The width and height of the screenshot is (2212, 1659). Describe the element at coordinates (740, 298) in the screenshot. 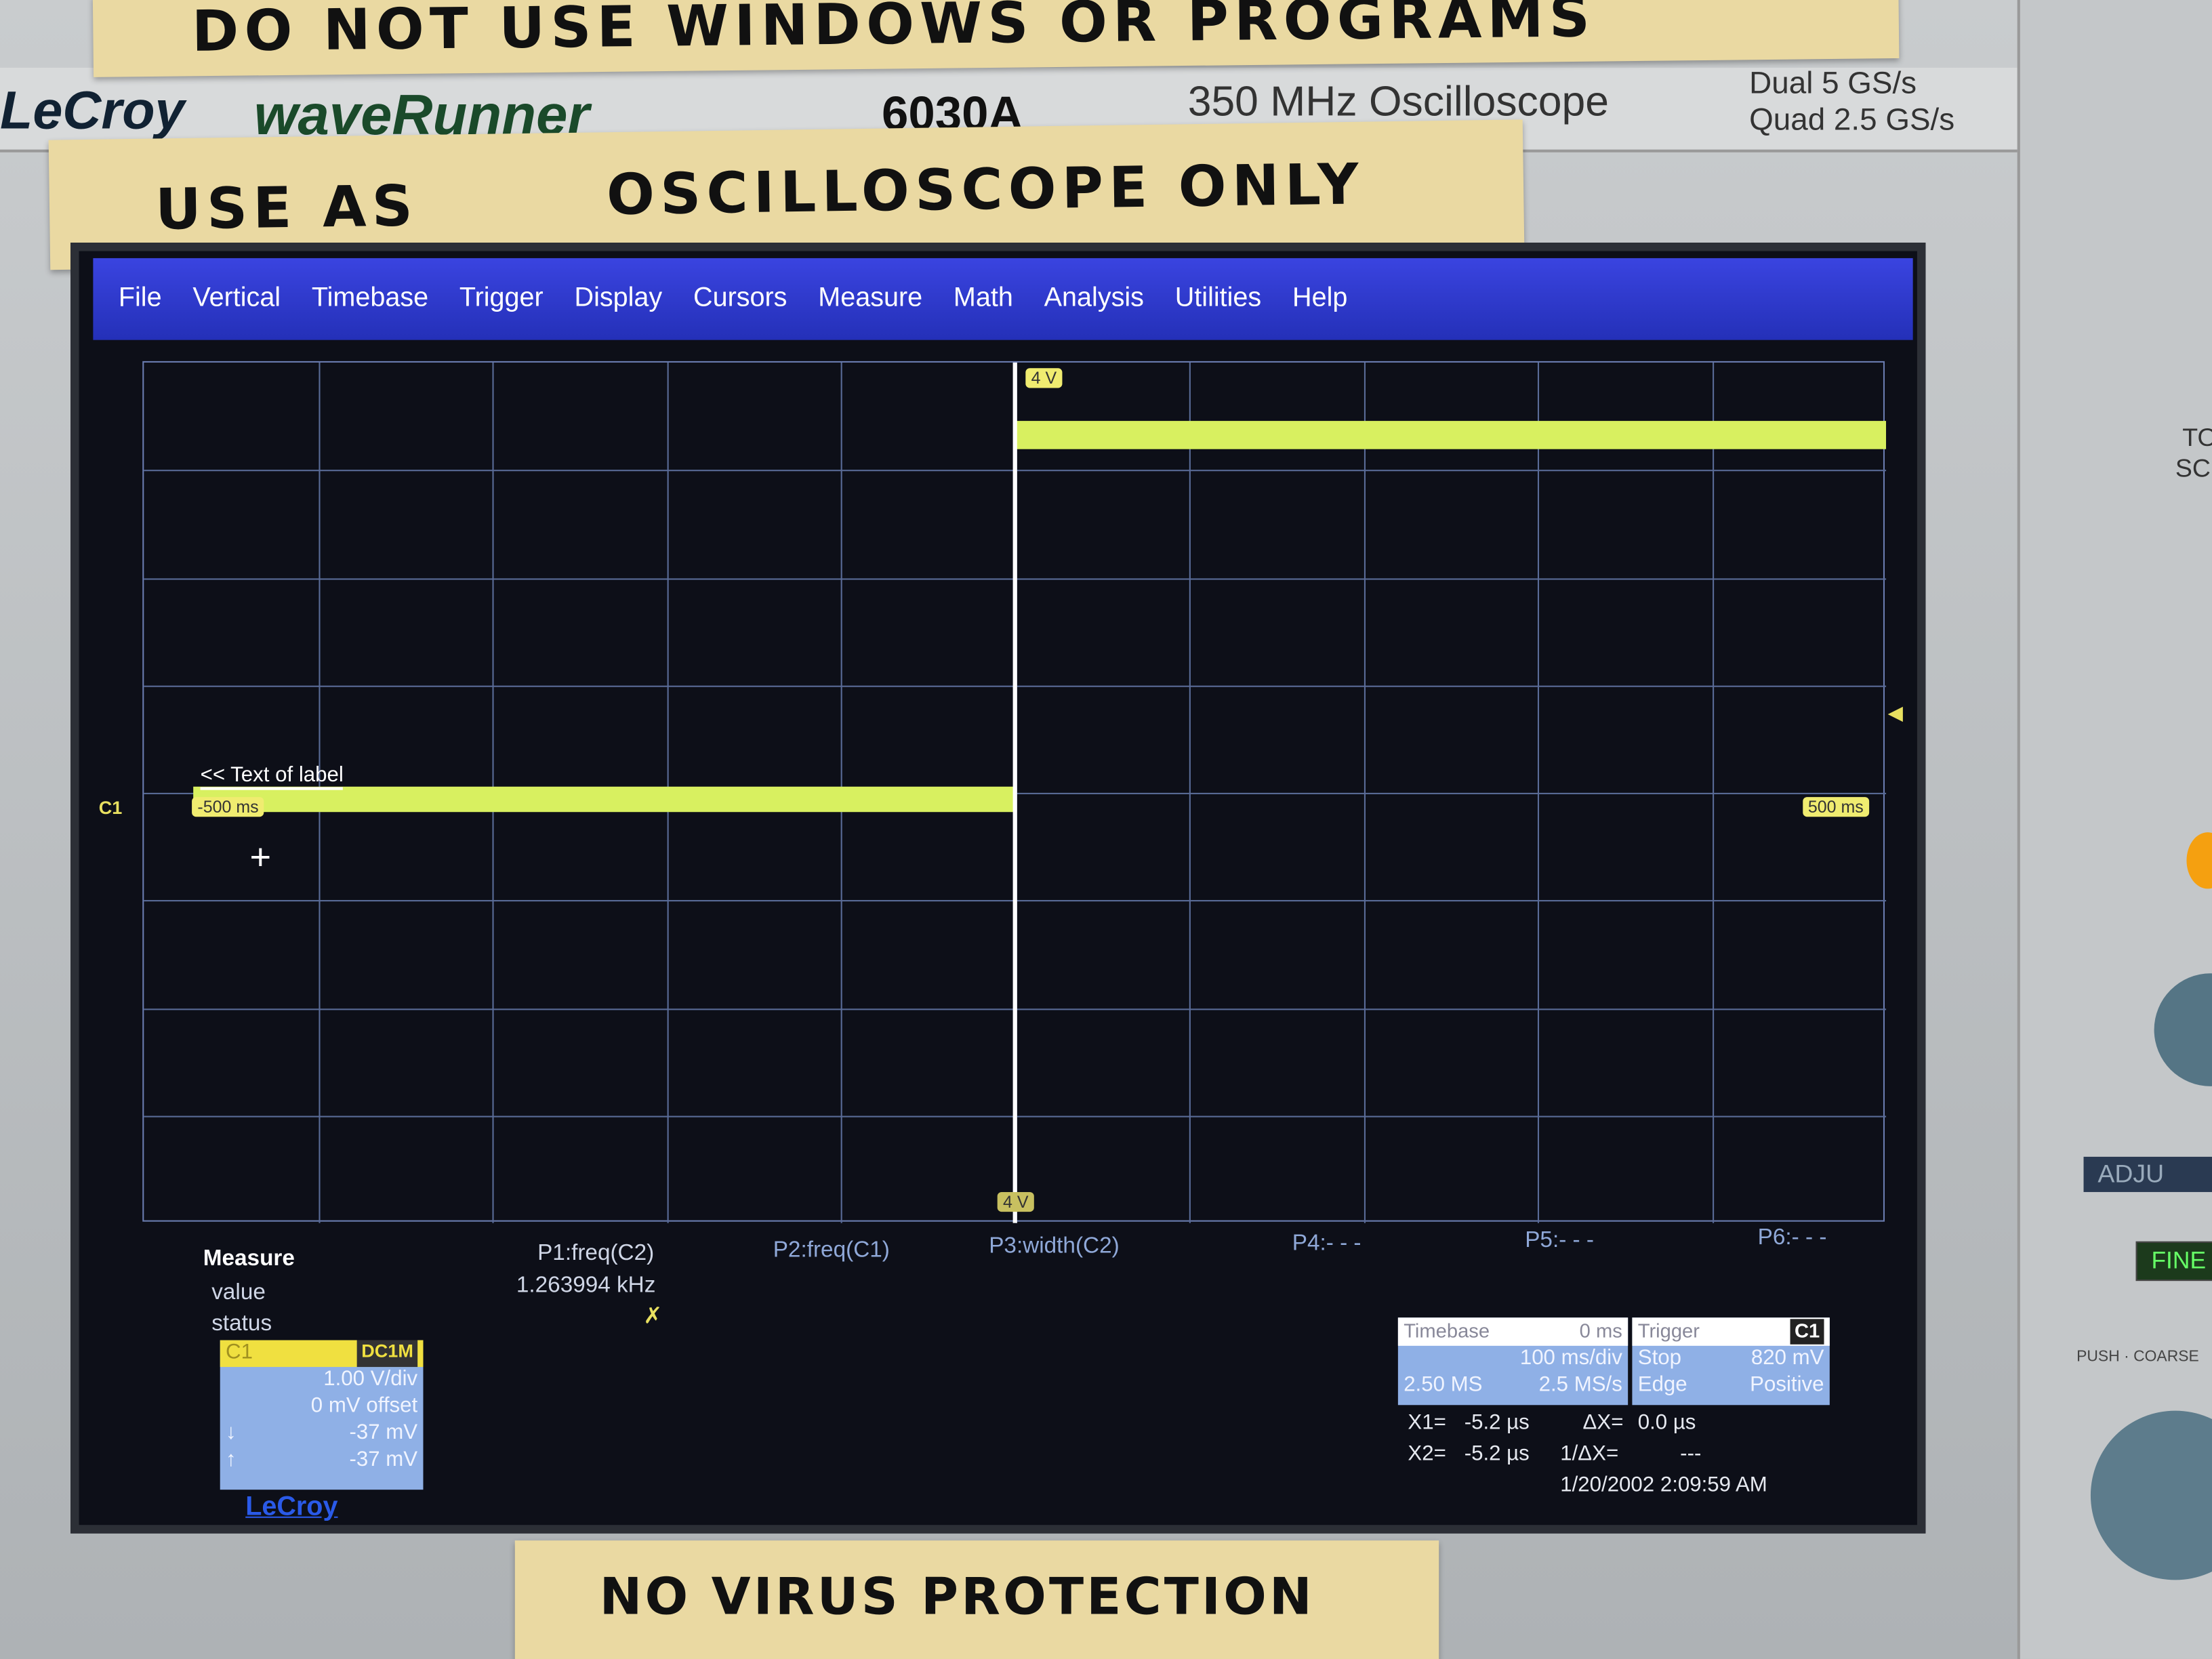

I see `menu-cursors: Cursors` at that location.